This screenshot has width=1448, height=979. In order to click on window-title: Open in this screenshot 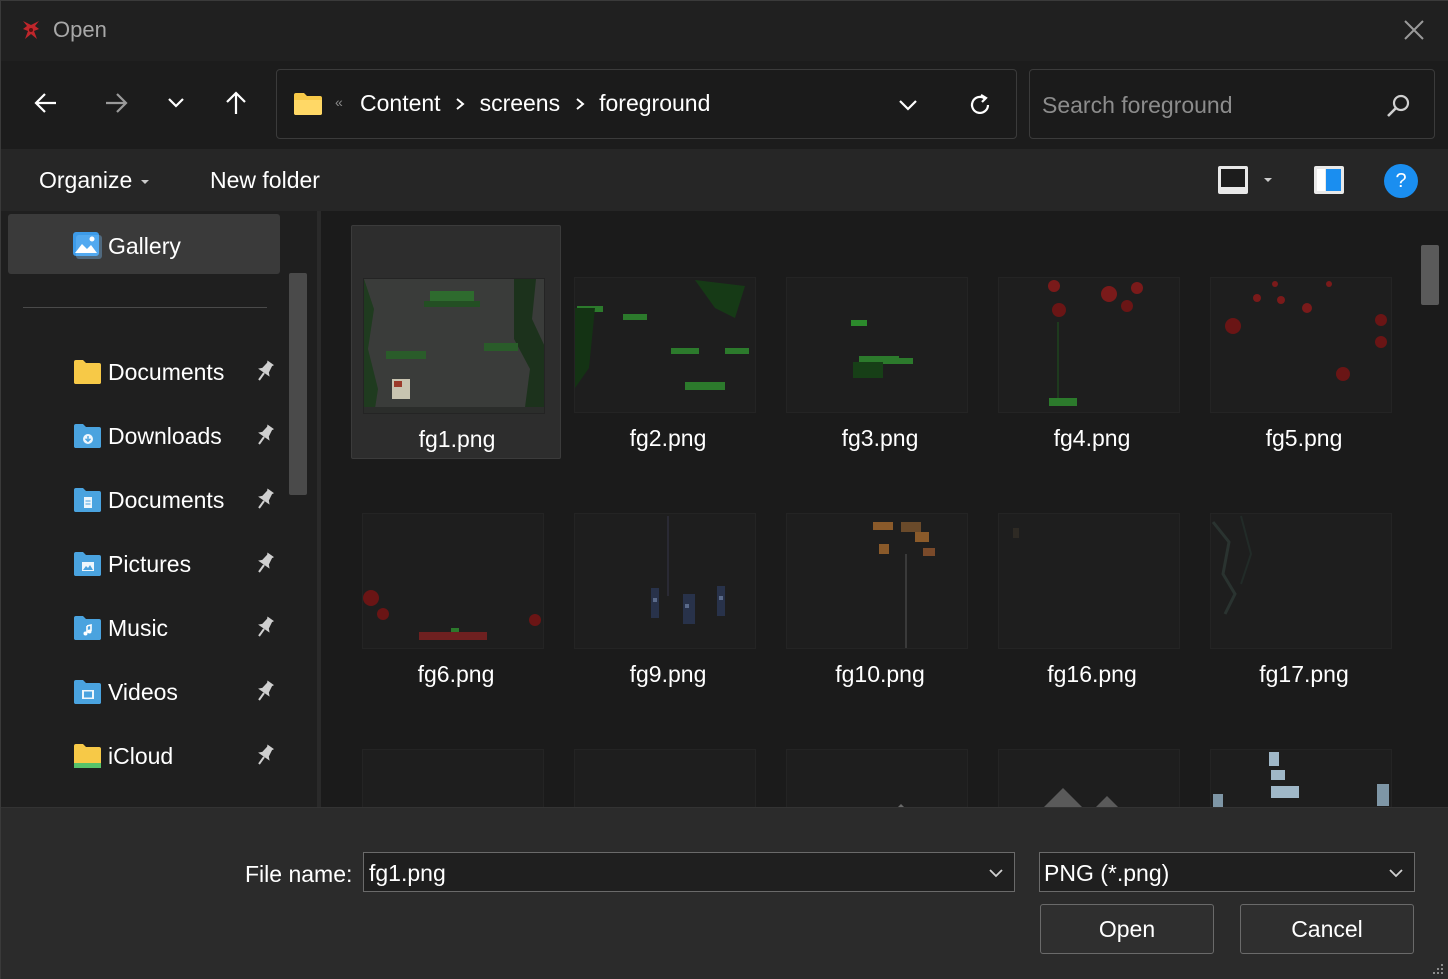, I will do `click(80, 29)`.